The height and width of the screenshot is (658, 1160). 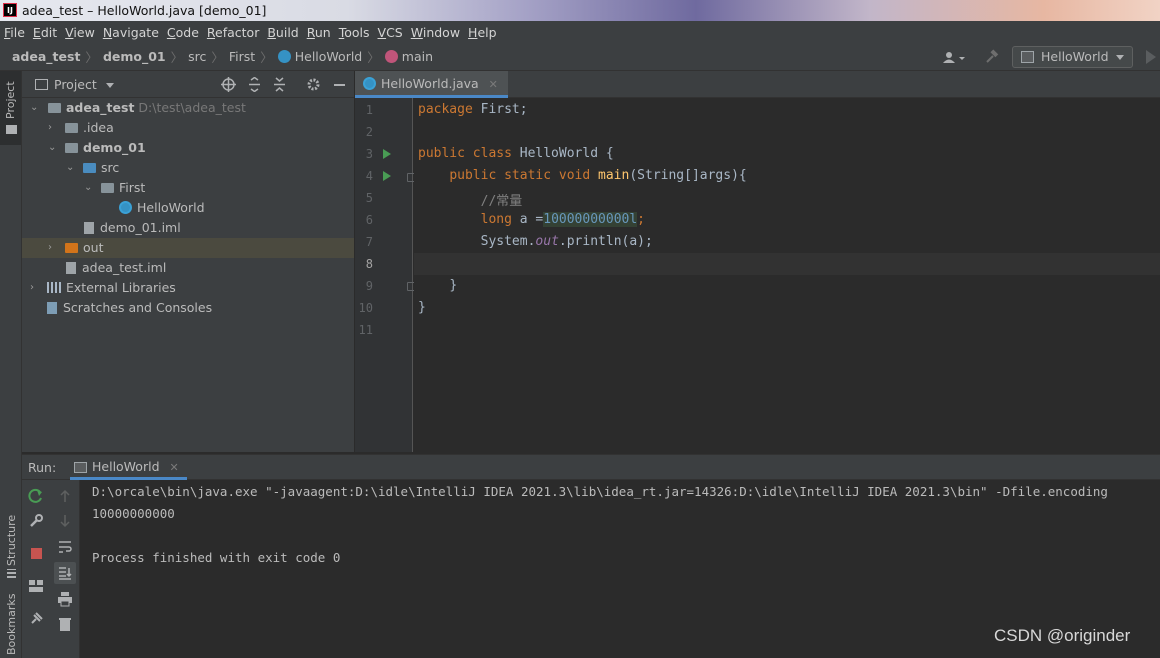 I want to click on build-hammer-icon, so click(x=992, y=57).